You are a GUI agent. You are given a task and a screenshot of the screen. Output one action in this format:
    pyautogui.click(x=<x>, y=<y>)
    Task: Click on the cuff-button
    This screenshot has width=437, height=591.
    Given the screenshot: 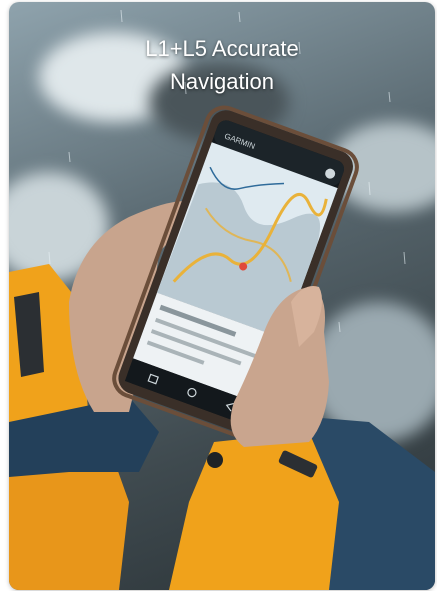 What is the action you would take?
    pyautogui.click(x=215, y=460)
    